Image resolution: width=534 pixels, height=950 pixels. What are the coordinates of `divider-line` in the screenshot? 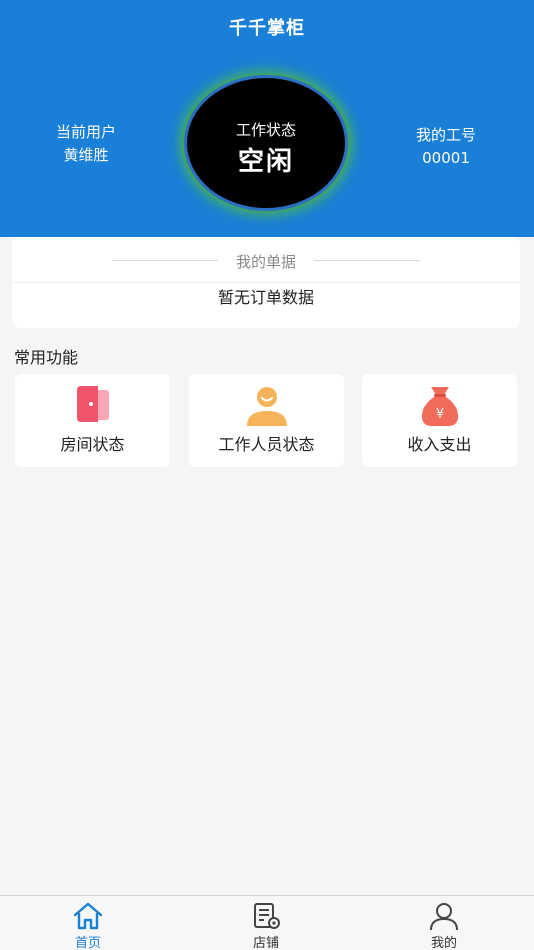 It's located at (367, 260).